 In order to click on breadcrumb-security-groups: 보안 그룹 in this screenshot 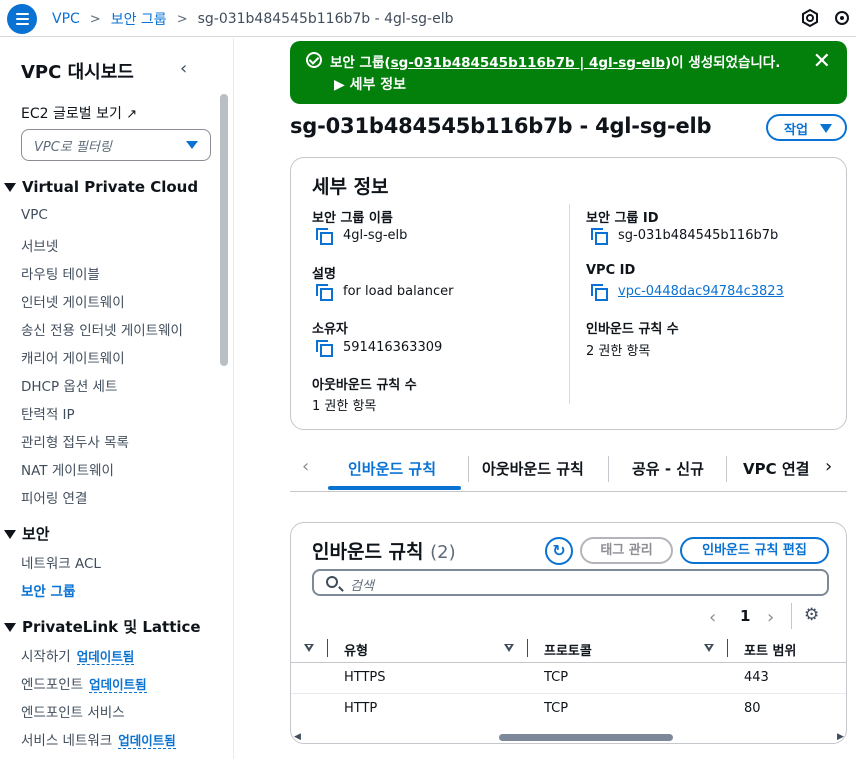, I will do `click(139, 19)`.